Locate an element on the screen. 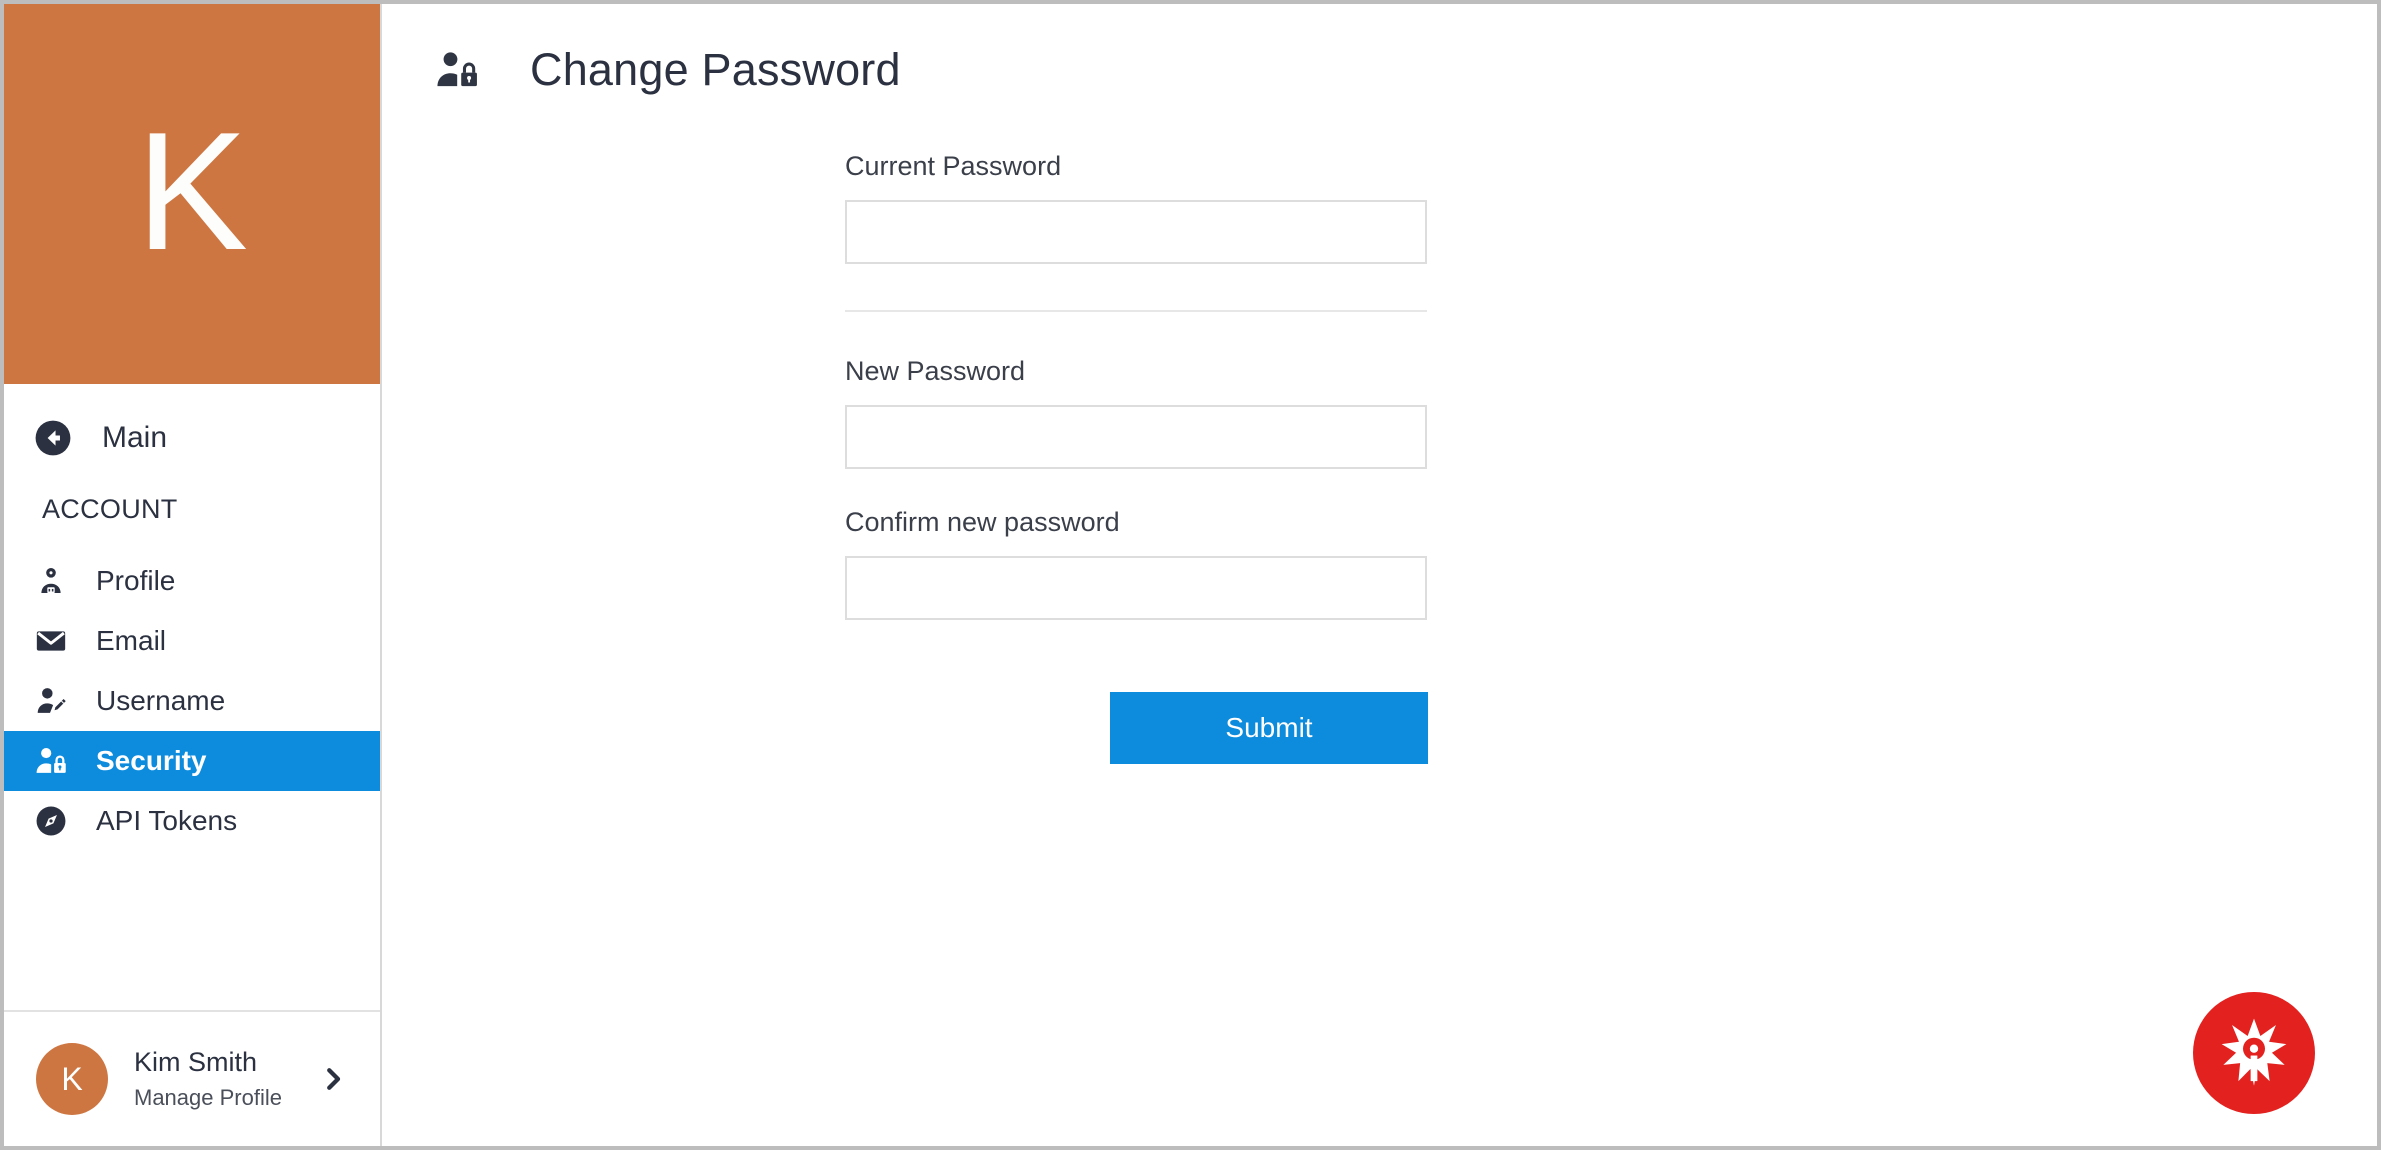 This screenshot has height=1150, width=2381. page-header: Change Password is located at coordinates (1379, 50).